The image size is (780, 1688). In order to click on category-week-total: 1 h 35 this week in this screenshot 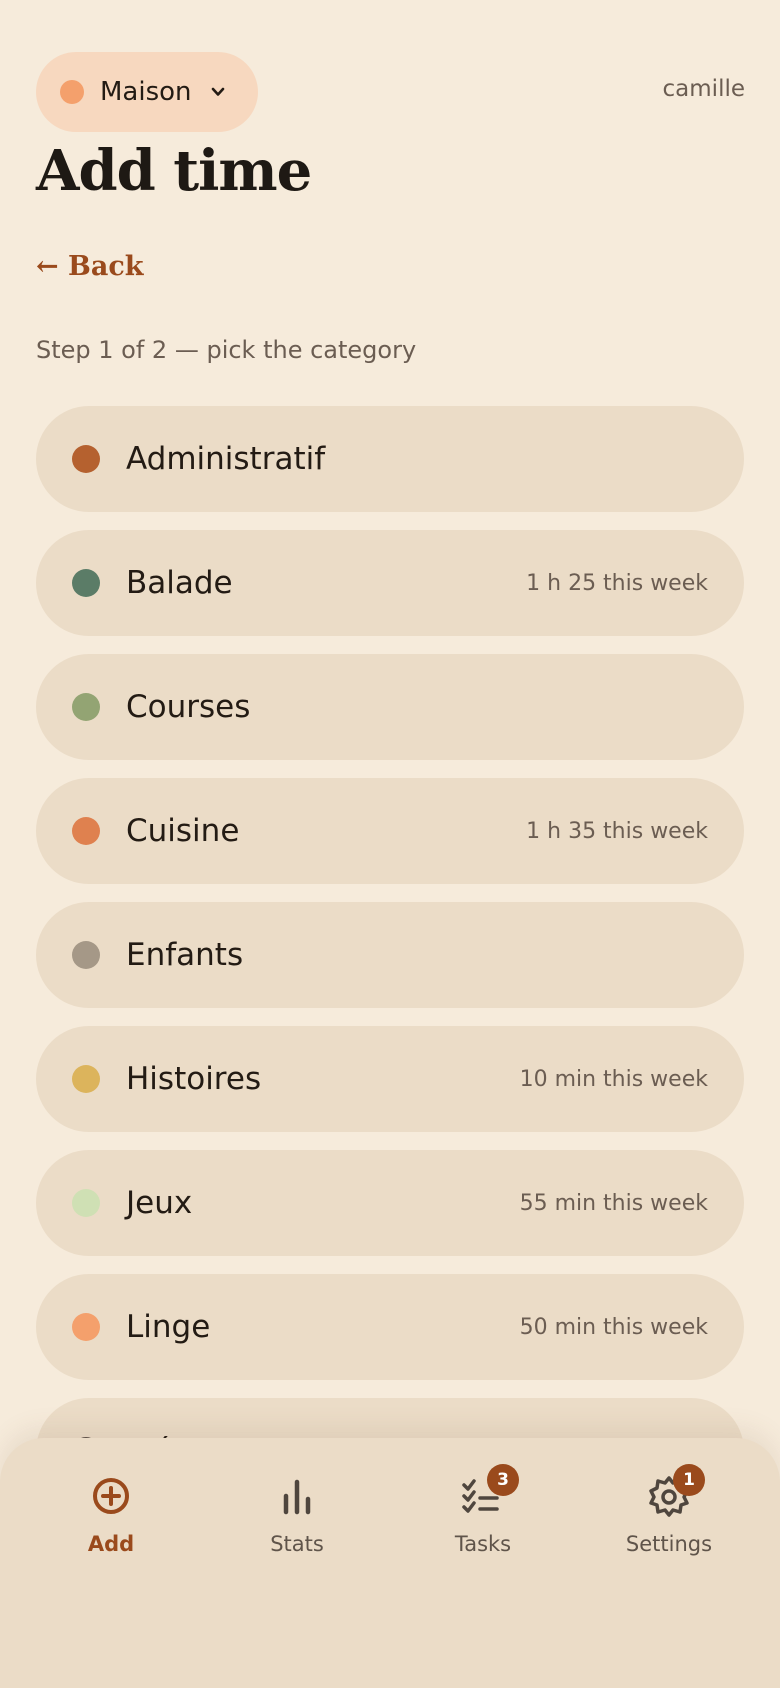, I will do `click(617, 831)`.